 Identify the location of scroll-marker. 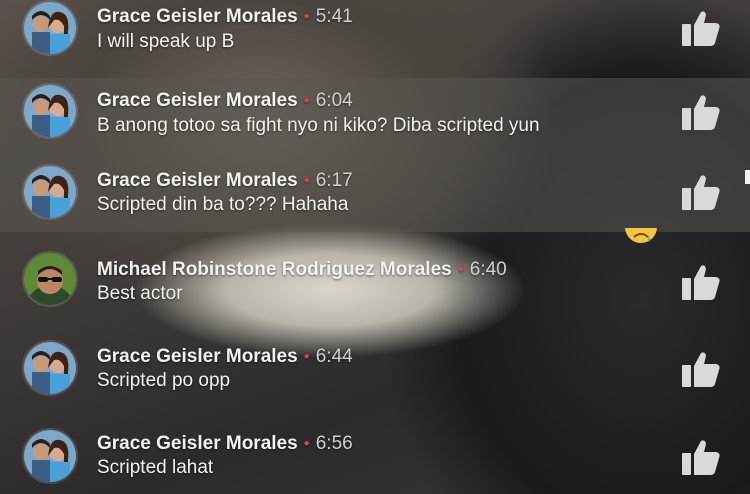
(747, 177).